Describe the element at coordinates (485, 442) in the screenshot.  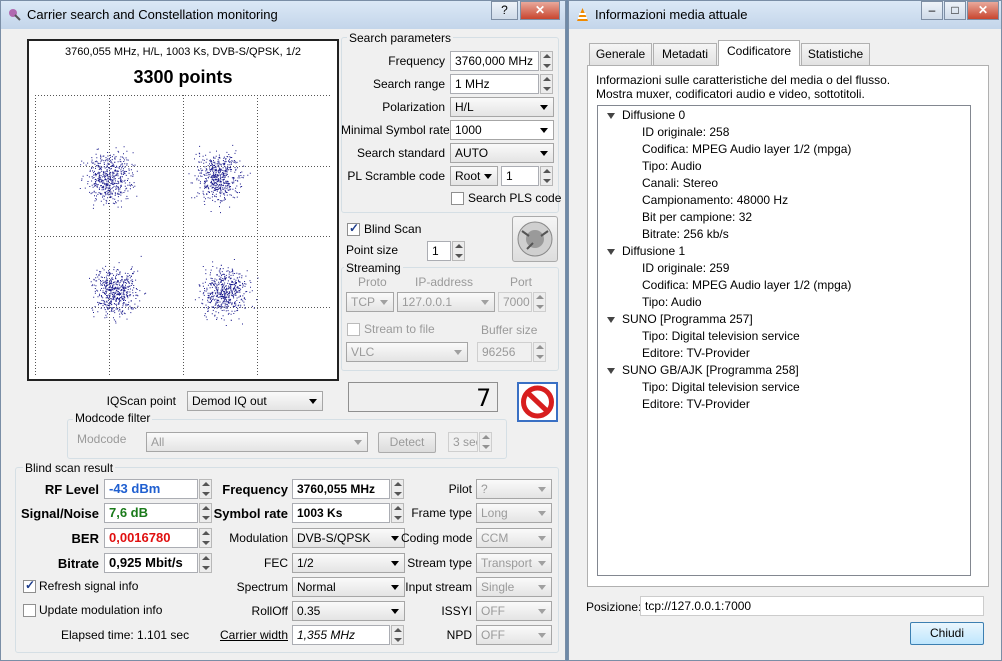
I see `detect-seconds-spinner` at that location.